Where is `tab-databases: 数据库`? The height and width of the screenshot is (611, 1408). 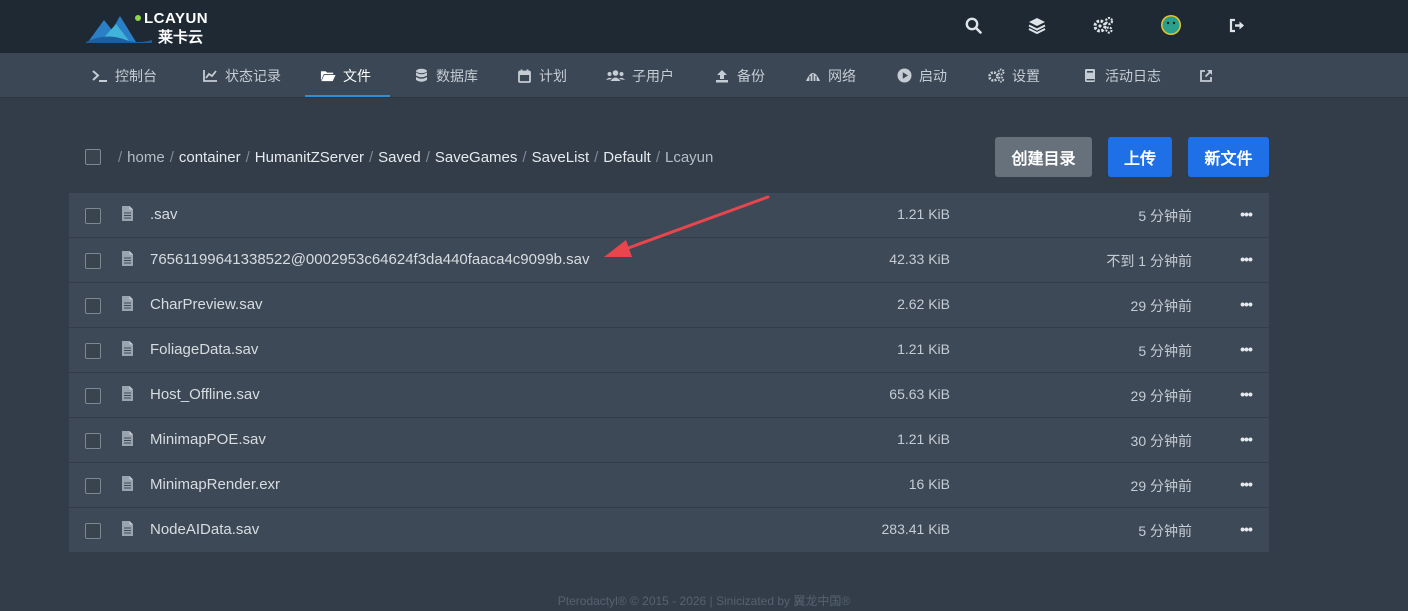 tab-databases: 数据库 is located at coordinates (445, 75).